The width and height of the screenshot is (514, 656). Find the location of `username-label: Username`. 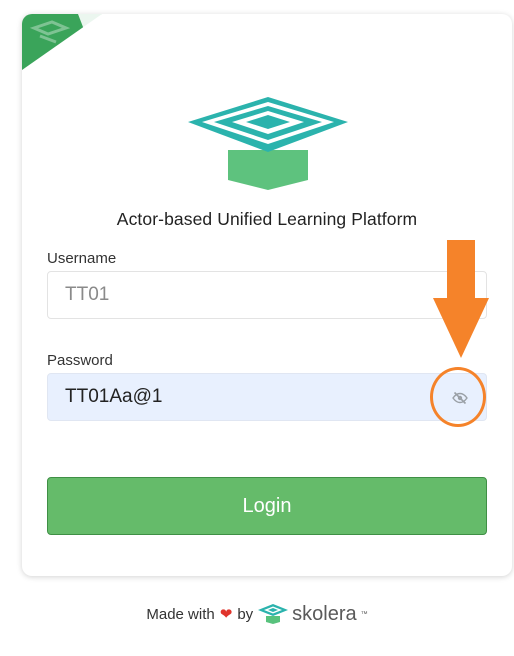

username-label: Username is located at coordinates (82, 258).